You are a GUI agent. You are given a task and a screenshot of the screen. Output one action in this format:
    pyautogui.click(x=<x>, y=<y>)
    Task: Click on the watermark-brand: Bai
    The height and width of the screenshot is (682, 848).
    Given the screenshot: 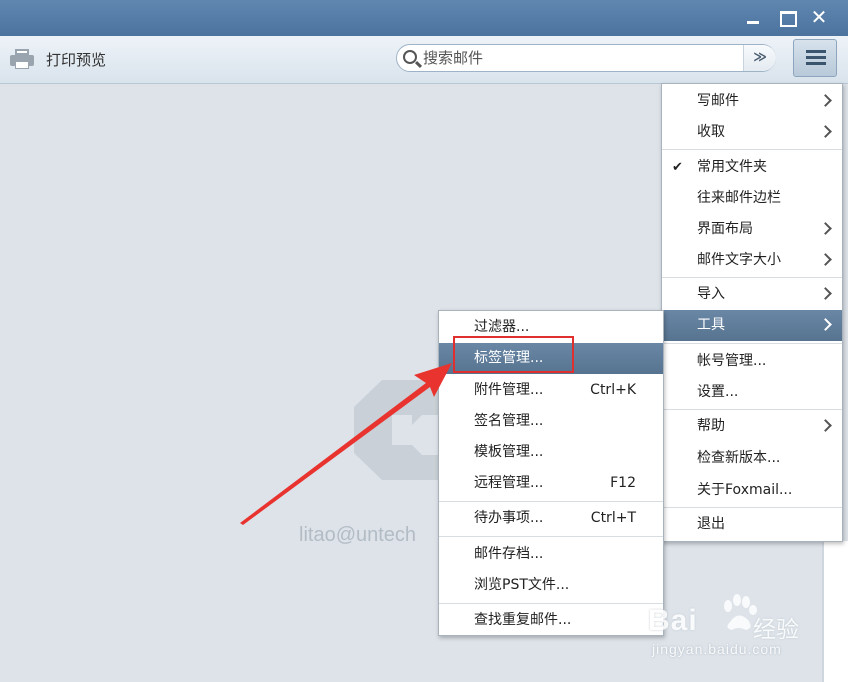 What is the action you would take?
    pyautogui.click(x=673, y=620)
    